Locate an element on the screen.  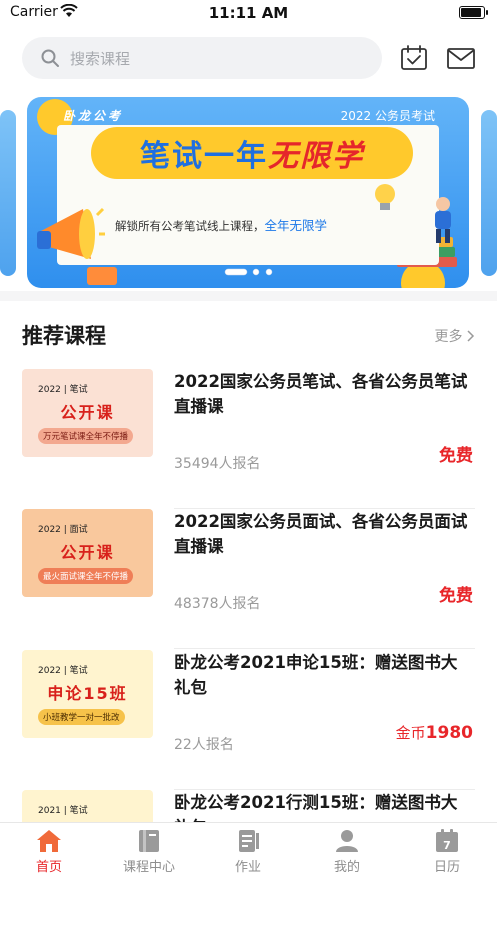
course-thumbnail: 2022 | 笔试 申论15班 小班教学一对一批改 is located at coordinates (87, 694).